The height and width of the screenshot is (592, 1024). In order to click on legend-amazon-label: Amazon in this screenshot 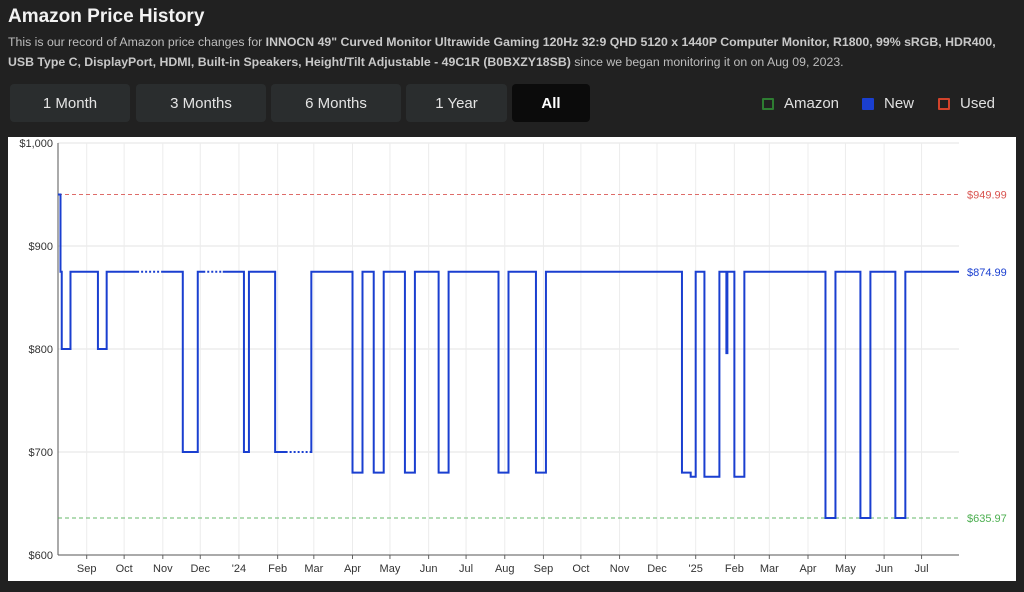, I will do `click(812, 103)`.